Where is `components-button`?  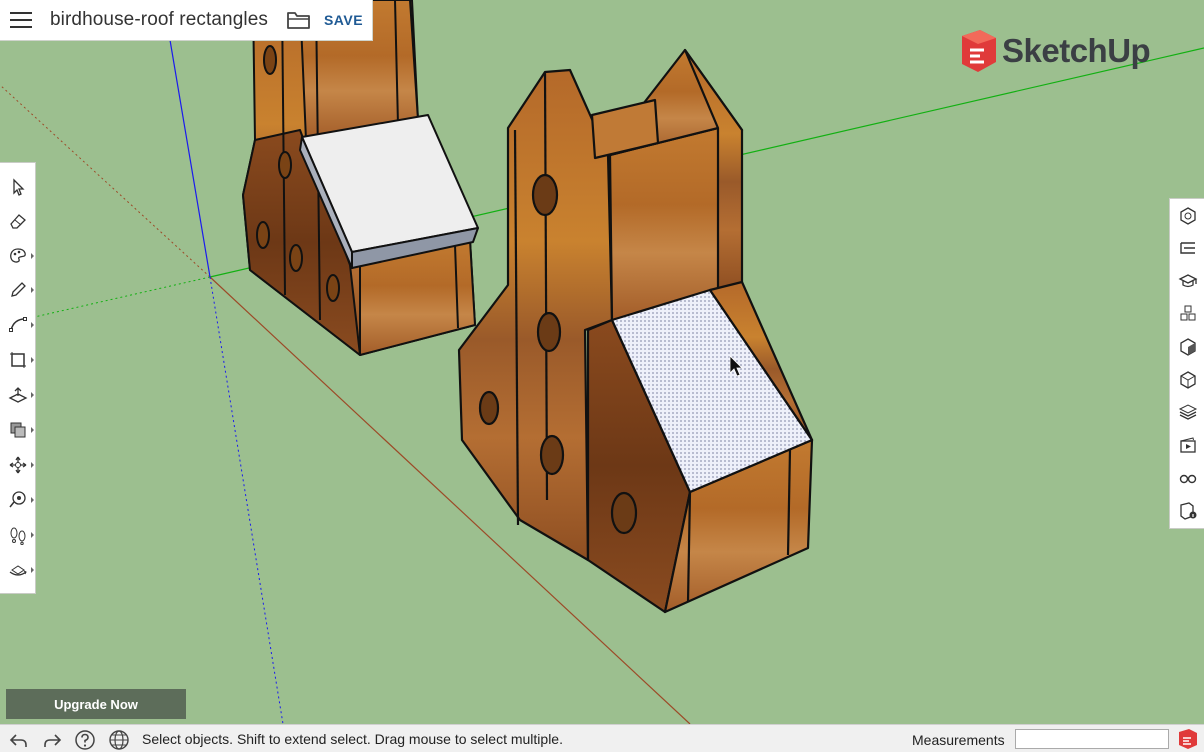 components-button is located at coordinates (1187, 314).